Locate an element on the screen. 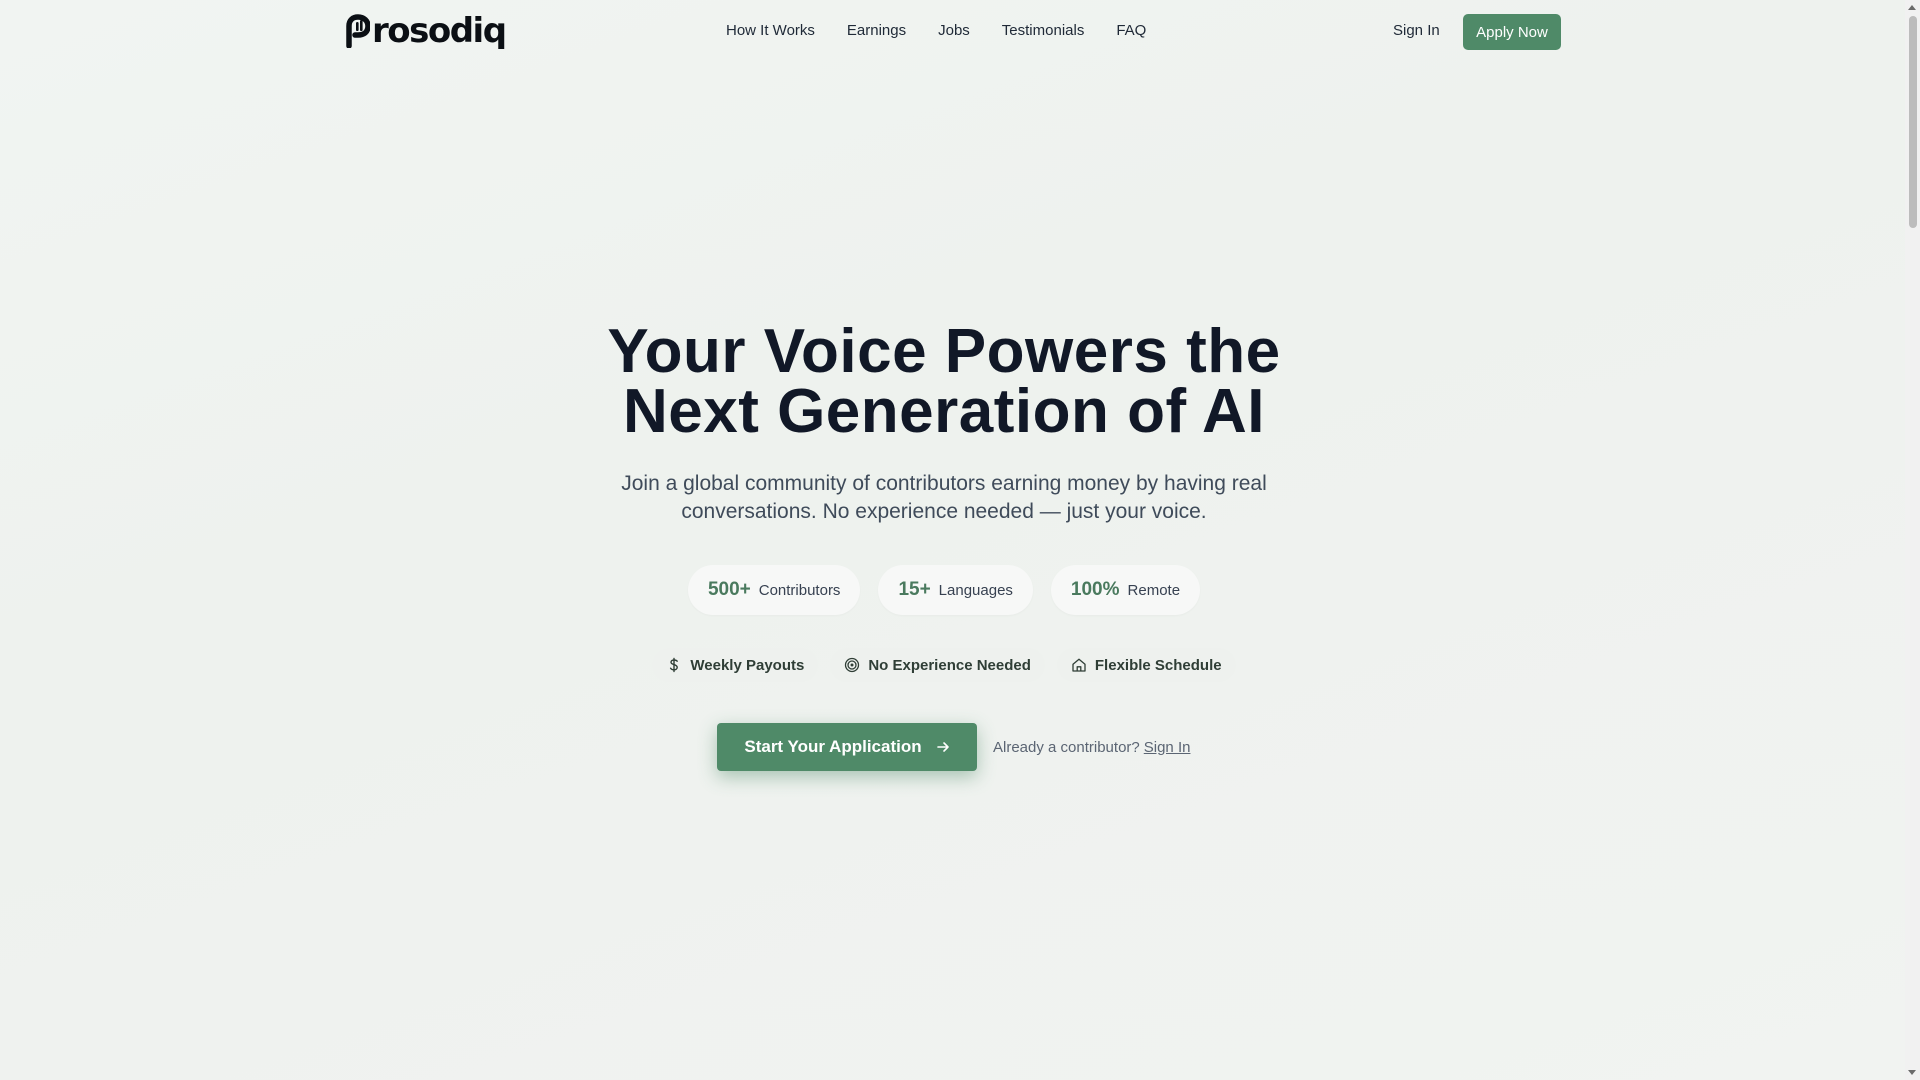 The width and height of the screenshot is (1920, 1080). logo-mark-icon is located at coordinates (358, 31).